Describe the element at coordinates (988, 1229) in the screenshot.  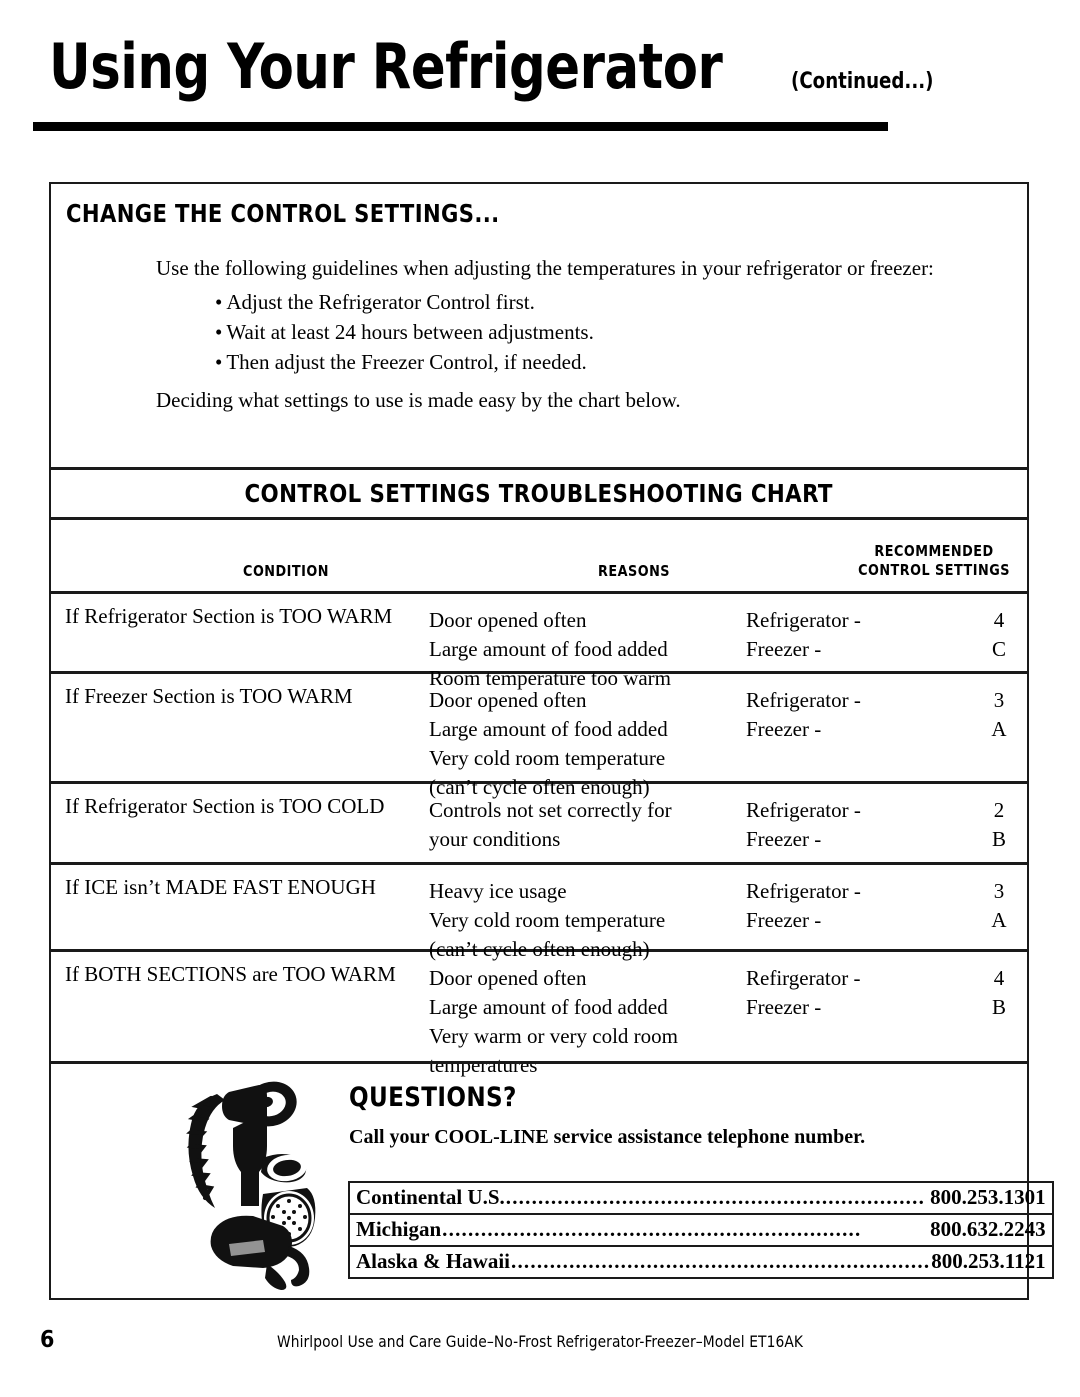
I see `phone-number: 800.632.2243` at that location.